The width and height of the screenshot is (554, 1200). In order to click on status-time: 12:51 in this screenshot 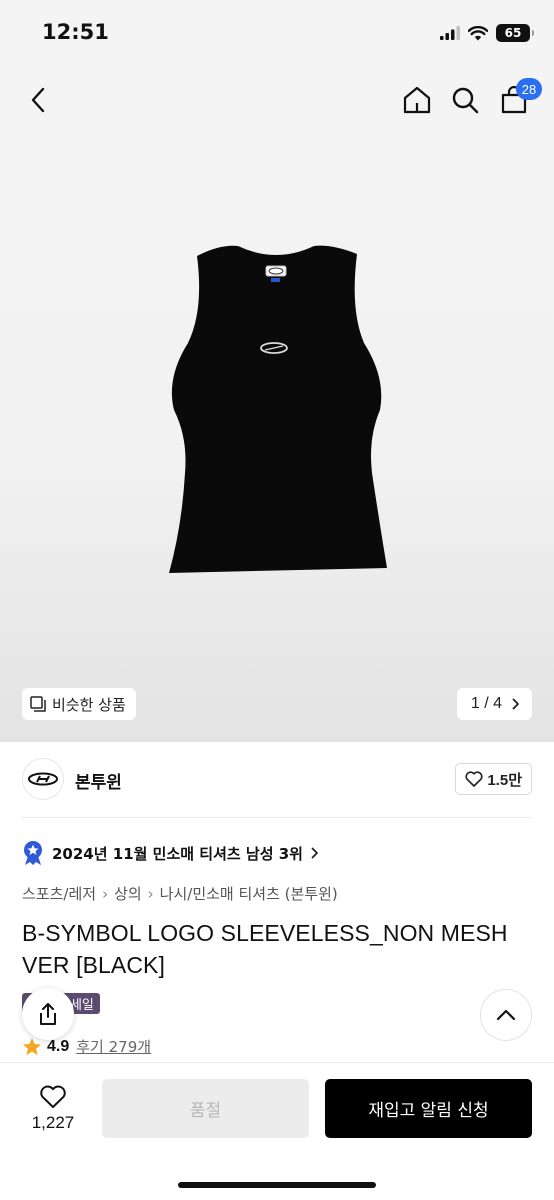, I will do `click(75, 32)`.